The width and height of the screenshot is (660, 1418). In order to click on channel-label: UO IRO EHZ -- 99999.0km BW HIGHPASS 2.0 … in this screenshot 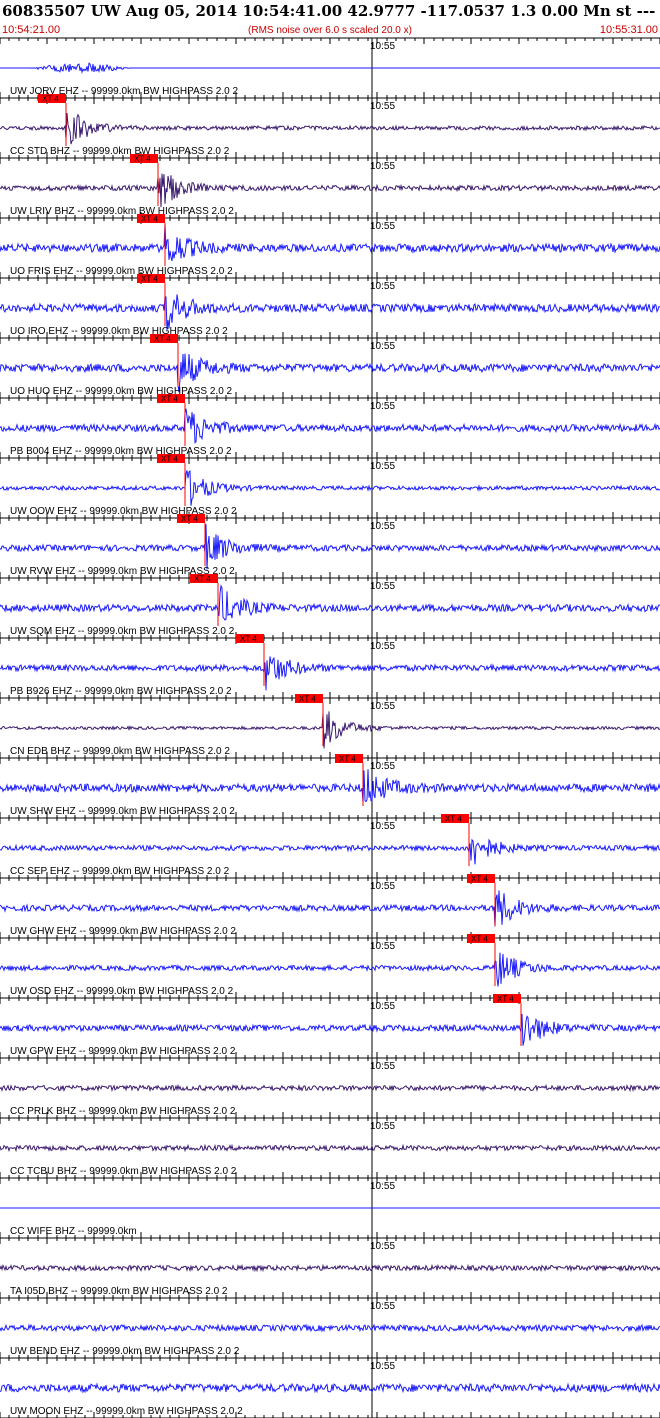, I will do `click(119, 331)`.